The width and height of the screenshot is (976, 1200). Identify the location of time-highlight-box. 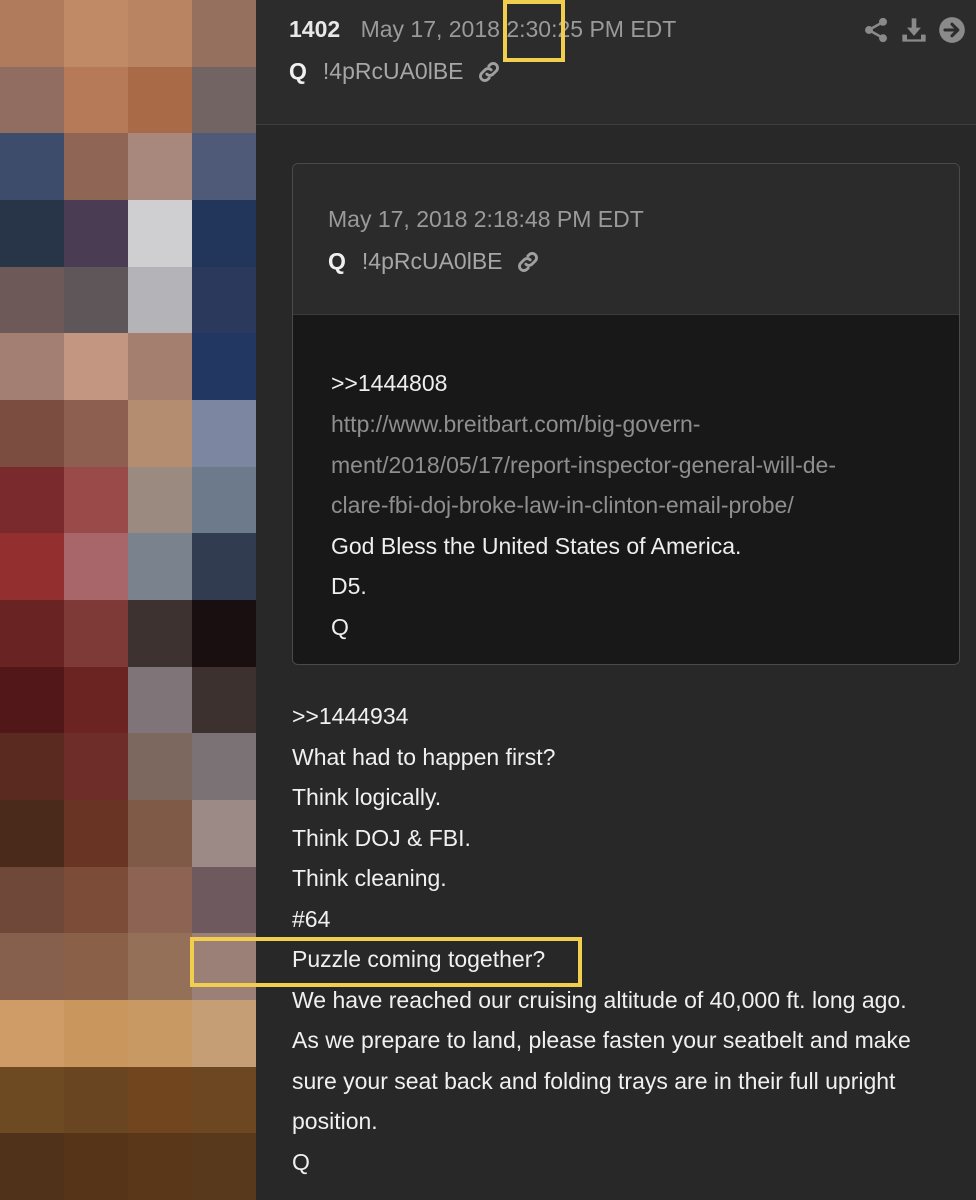
(534, 31).